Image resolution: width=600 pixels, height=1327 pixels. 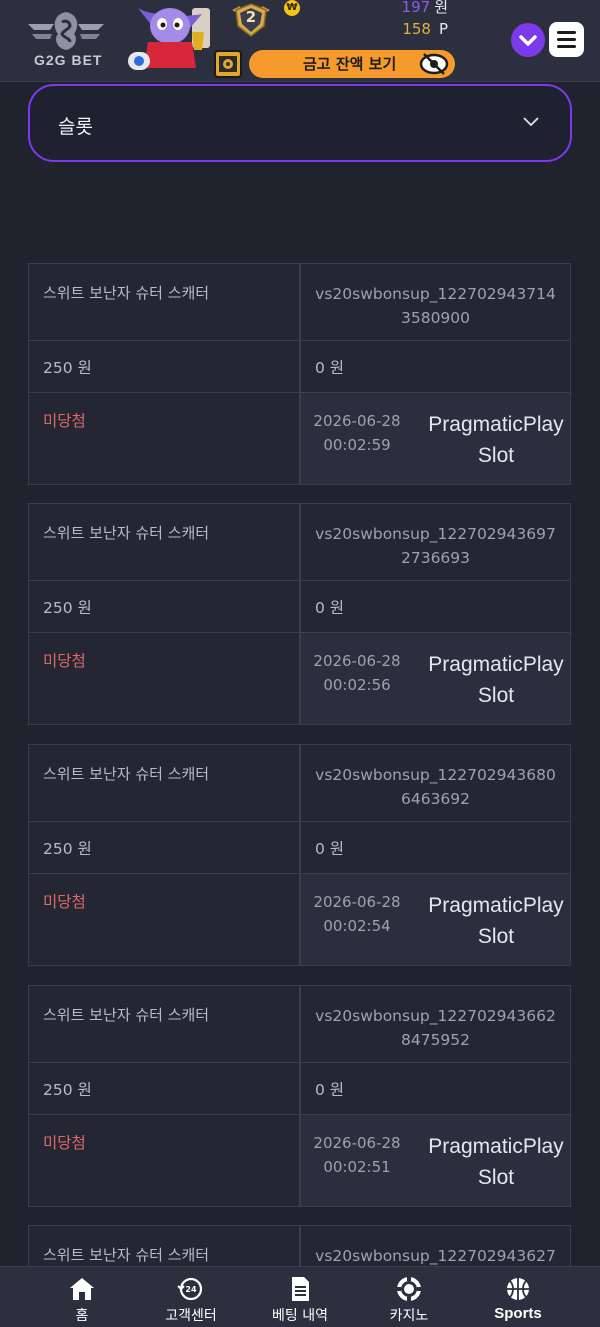 I want to click on account-dropdown-button, so click(x=528, y=40).